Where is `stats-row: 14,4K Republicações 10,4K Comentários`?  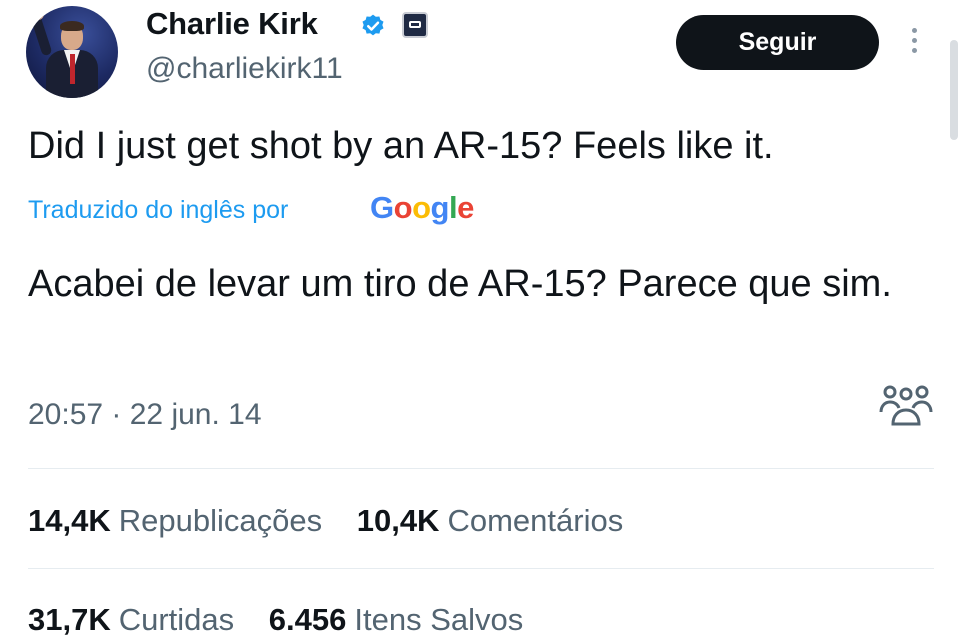 stats-row: 14,4K Republicações 10,4K Comentários is located at coordinates (338, 521).